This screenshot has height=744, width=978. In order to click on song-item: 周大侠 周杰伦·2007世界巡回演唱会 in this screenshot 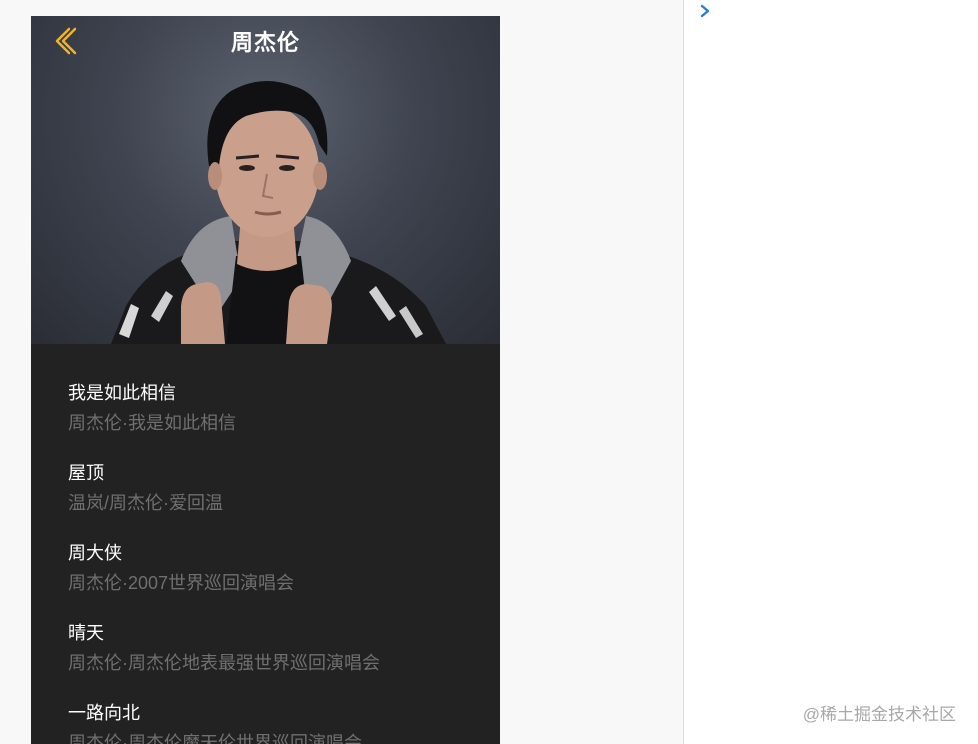, I will do `click(278, 568)`.